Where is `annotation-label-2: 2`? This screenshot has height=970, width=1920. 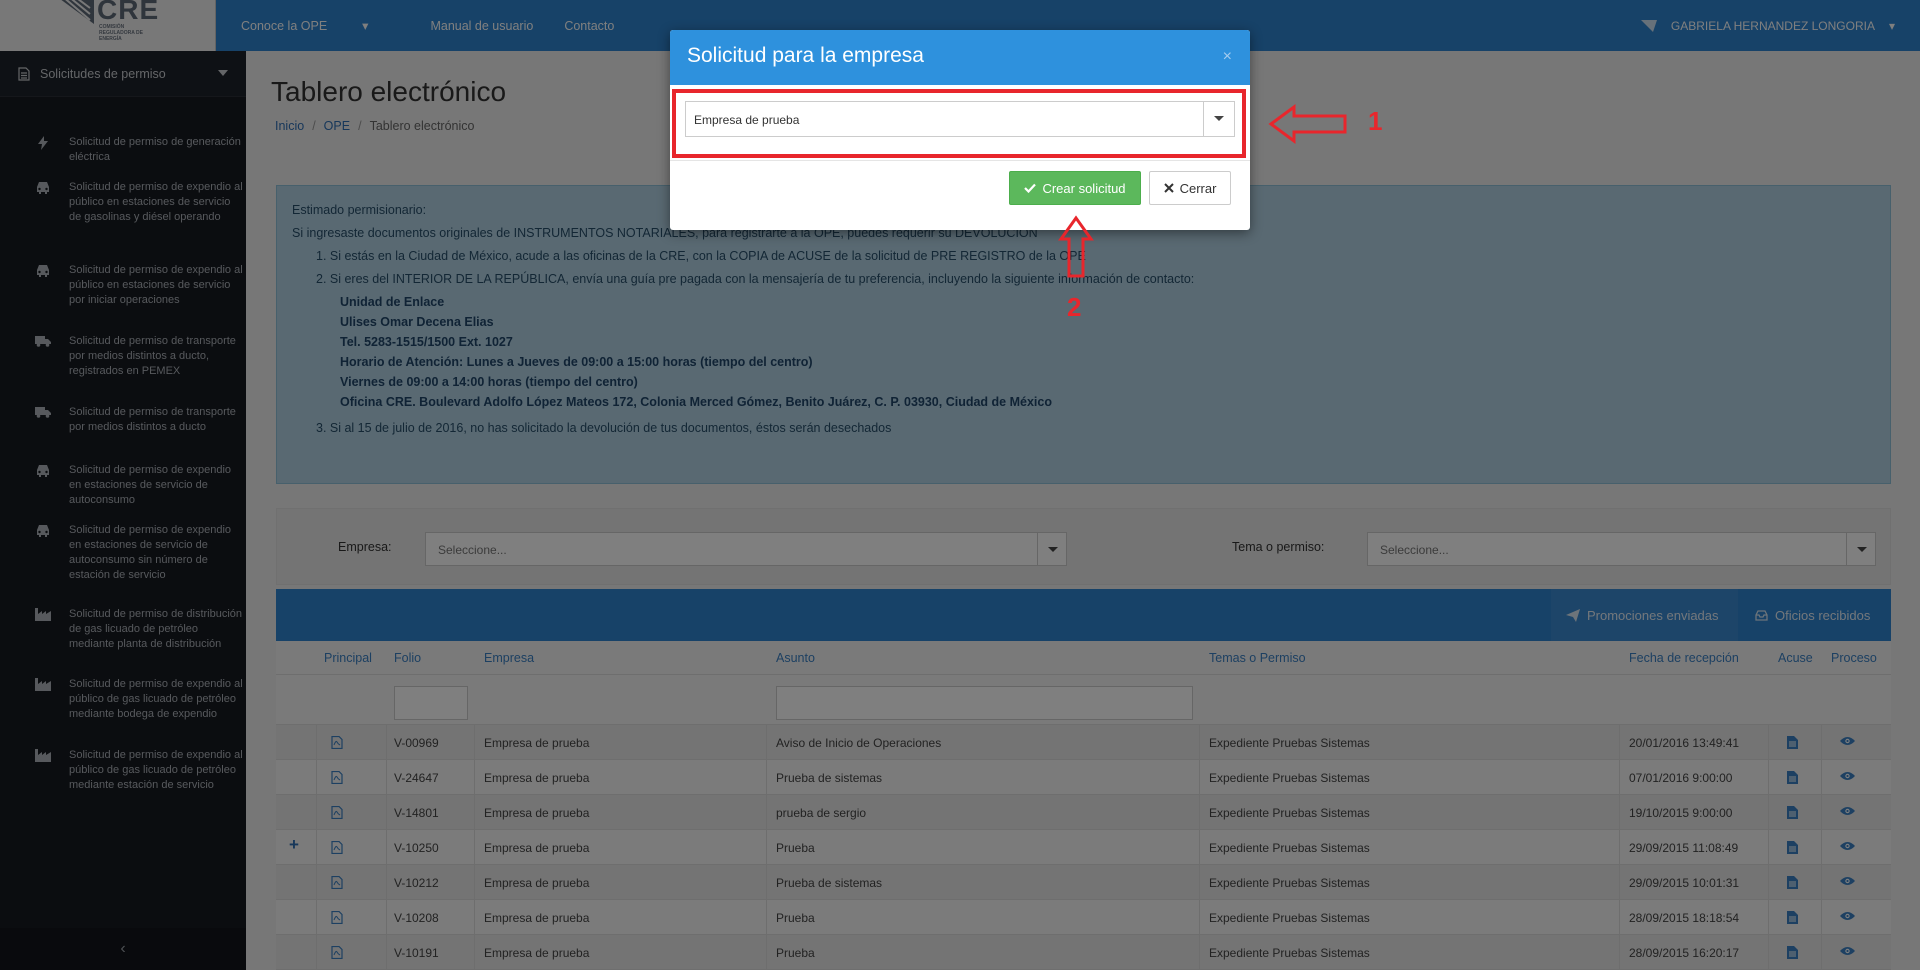
annotation-label-2: 2 is located at coordinates (1074, 307).